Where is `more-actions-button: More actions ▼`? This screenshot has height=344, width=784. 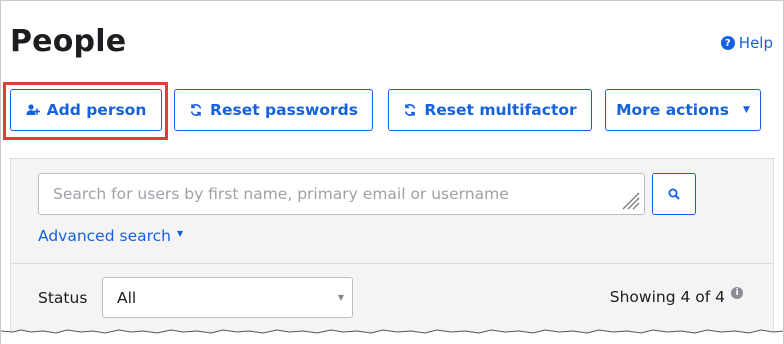 more-actions-button: More actions ▼ is located at coordinates (683, 110).